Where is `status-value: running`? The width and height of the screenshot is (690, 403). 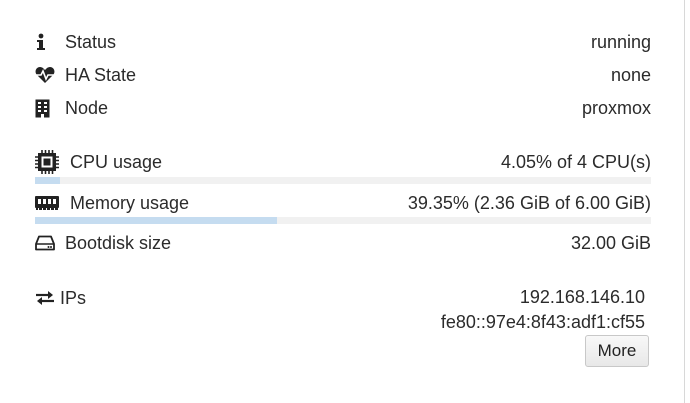 status-value: running is located at coordinates (620, 42).